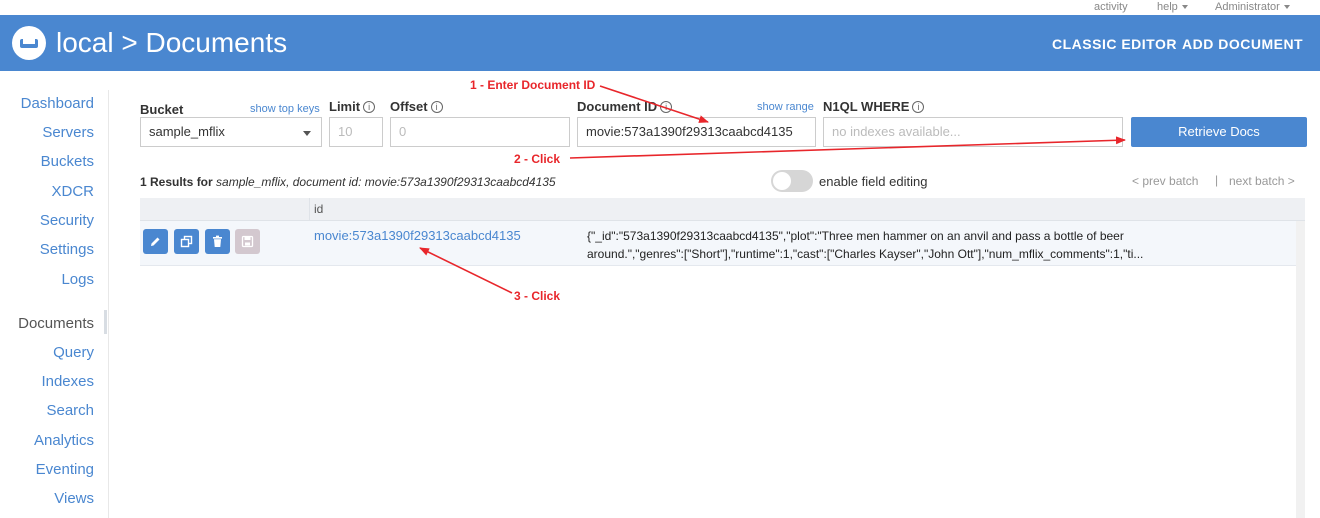 This screenshot has width=1320, height=518. Describe the element at coordinates (319, 209) in the screenshot. I see `column-header-id: id` at that location.